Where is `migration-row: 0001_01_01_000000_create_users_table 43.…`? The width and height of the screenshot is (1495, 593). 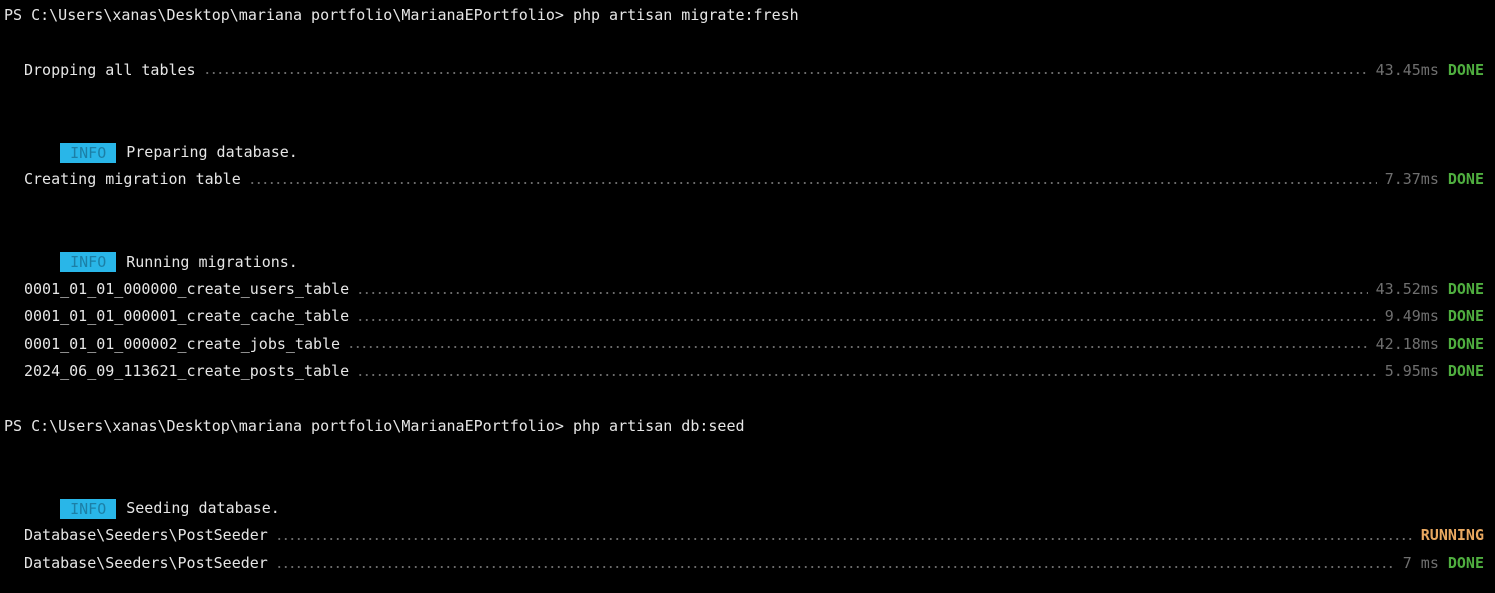
migration-row: 0001_01_01_000000_create_users_table 43.… is located at coordinates (747, 289).